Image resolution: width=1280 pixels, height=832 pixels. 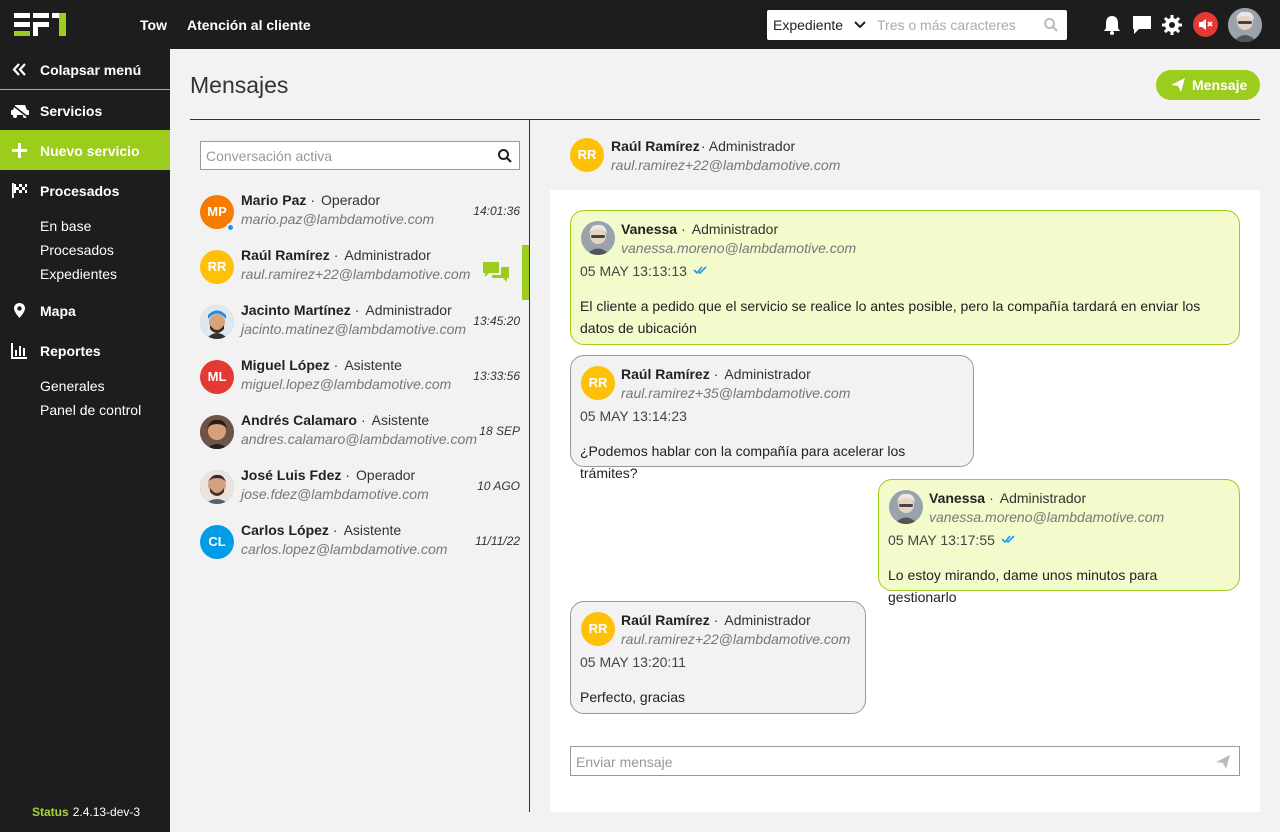 I want to click on bell-icon, so click(x=1112, y=25).